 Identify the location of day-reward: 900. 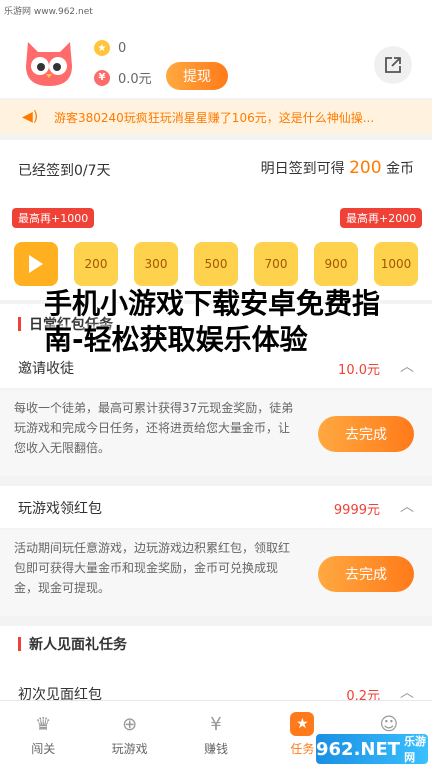
(336, 264).